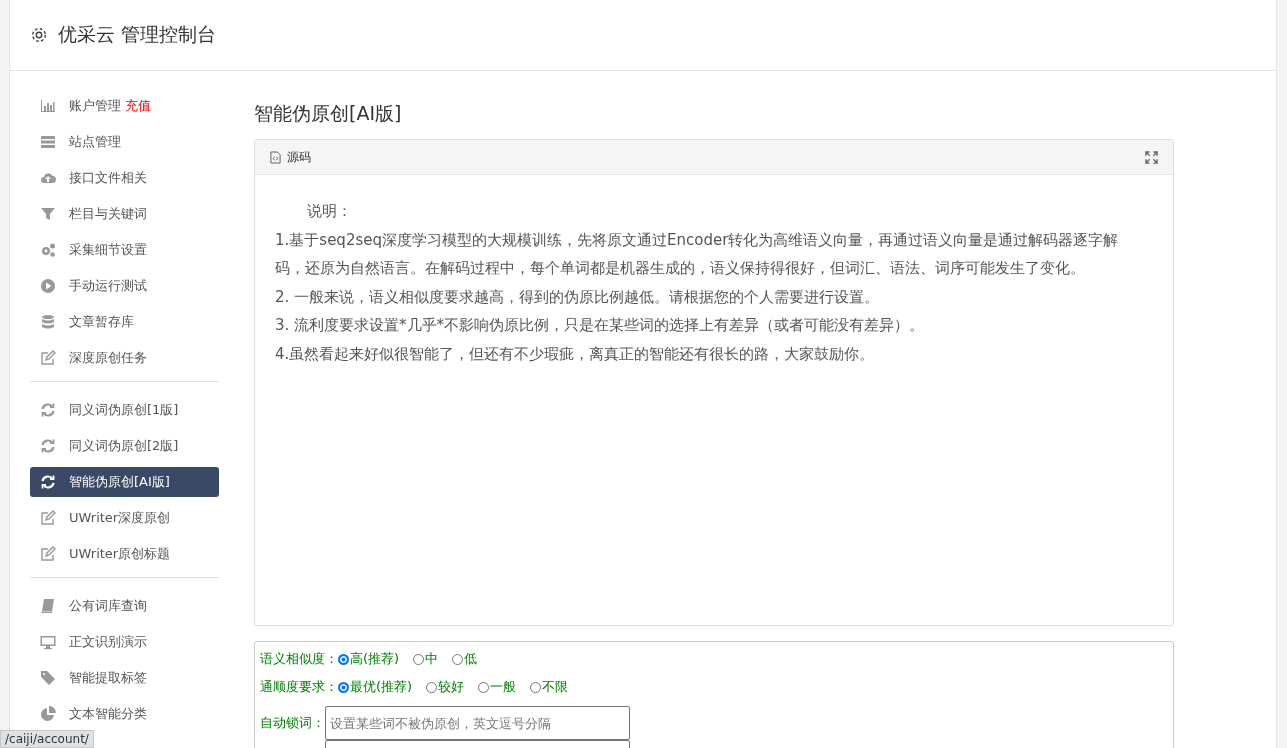 Image resolution: width=1287 pixels, height=748 pixels. What do you see at coordinates (124, 142) in the screenshot?
I see `sidebar-item: 站点管理` at bounding box center [124, 142].